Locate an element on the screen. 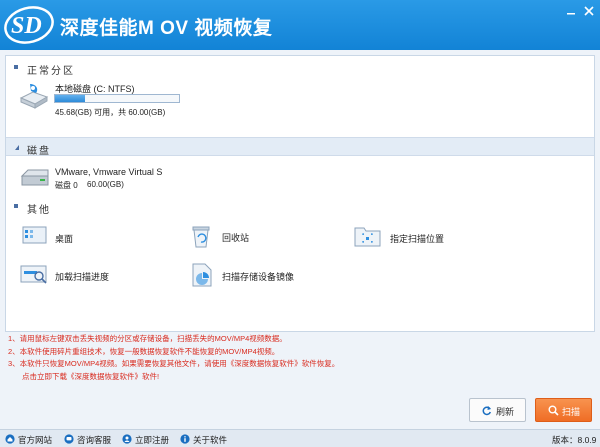 This screenshot has width=600, height=447. tool-scan-location-label: 指定扫描位置 is located at coordinates (417, 239).